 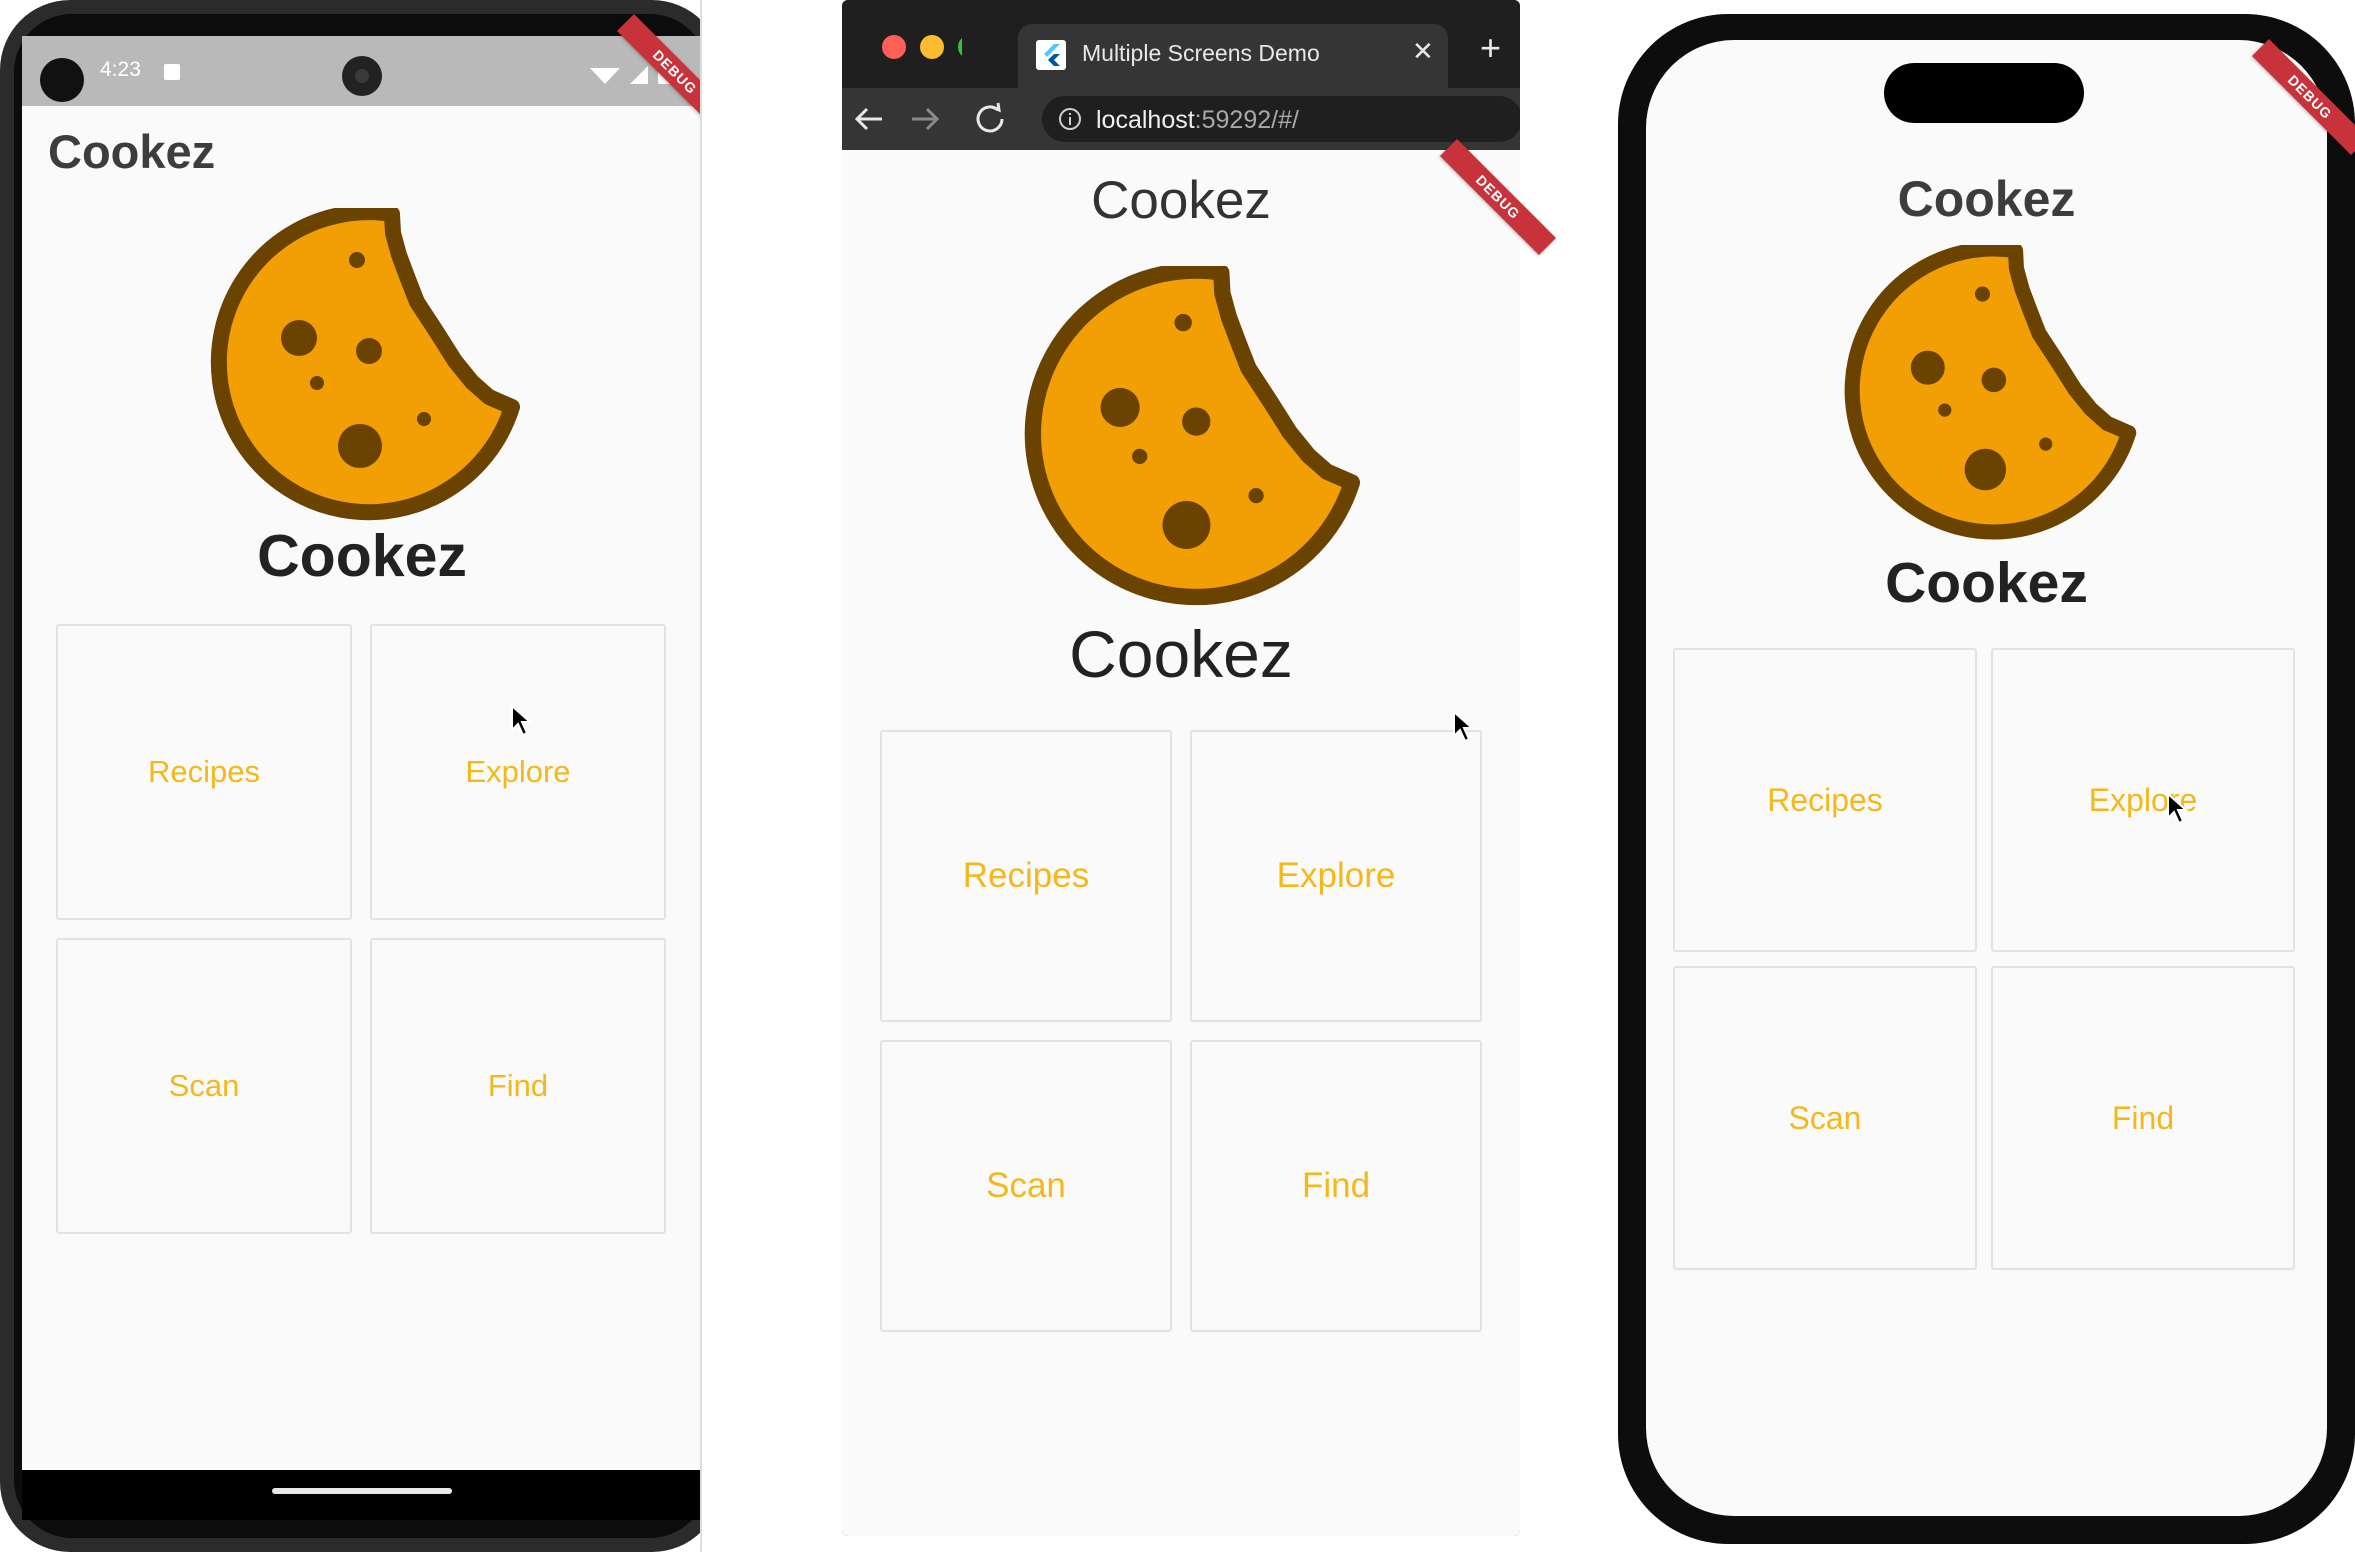 What do you see at coordinates (926, 119) in the screenshot?
I see `forward-arrow-icon` at bounding box center [926, 119].